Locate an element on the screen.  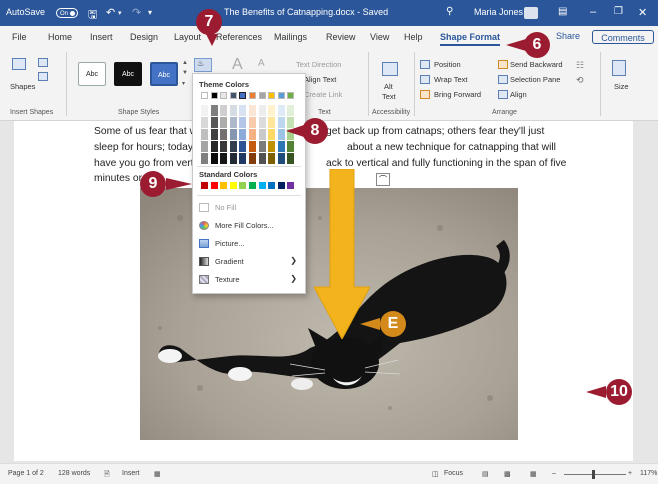
undo-dropdown-icon: ▾ is located at coordinates (120, 13).